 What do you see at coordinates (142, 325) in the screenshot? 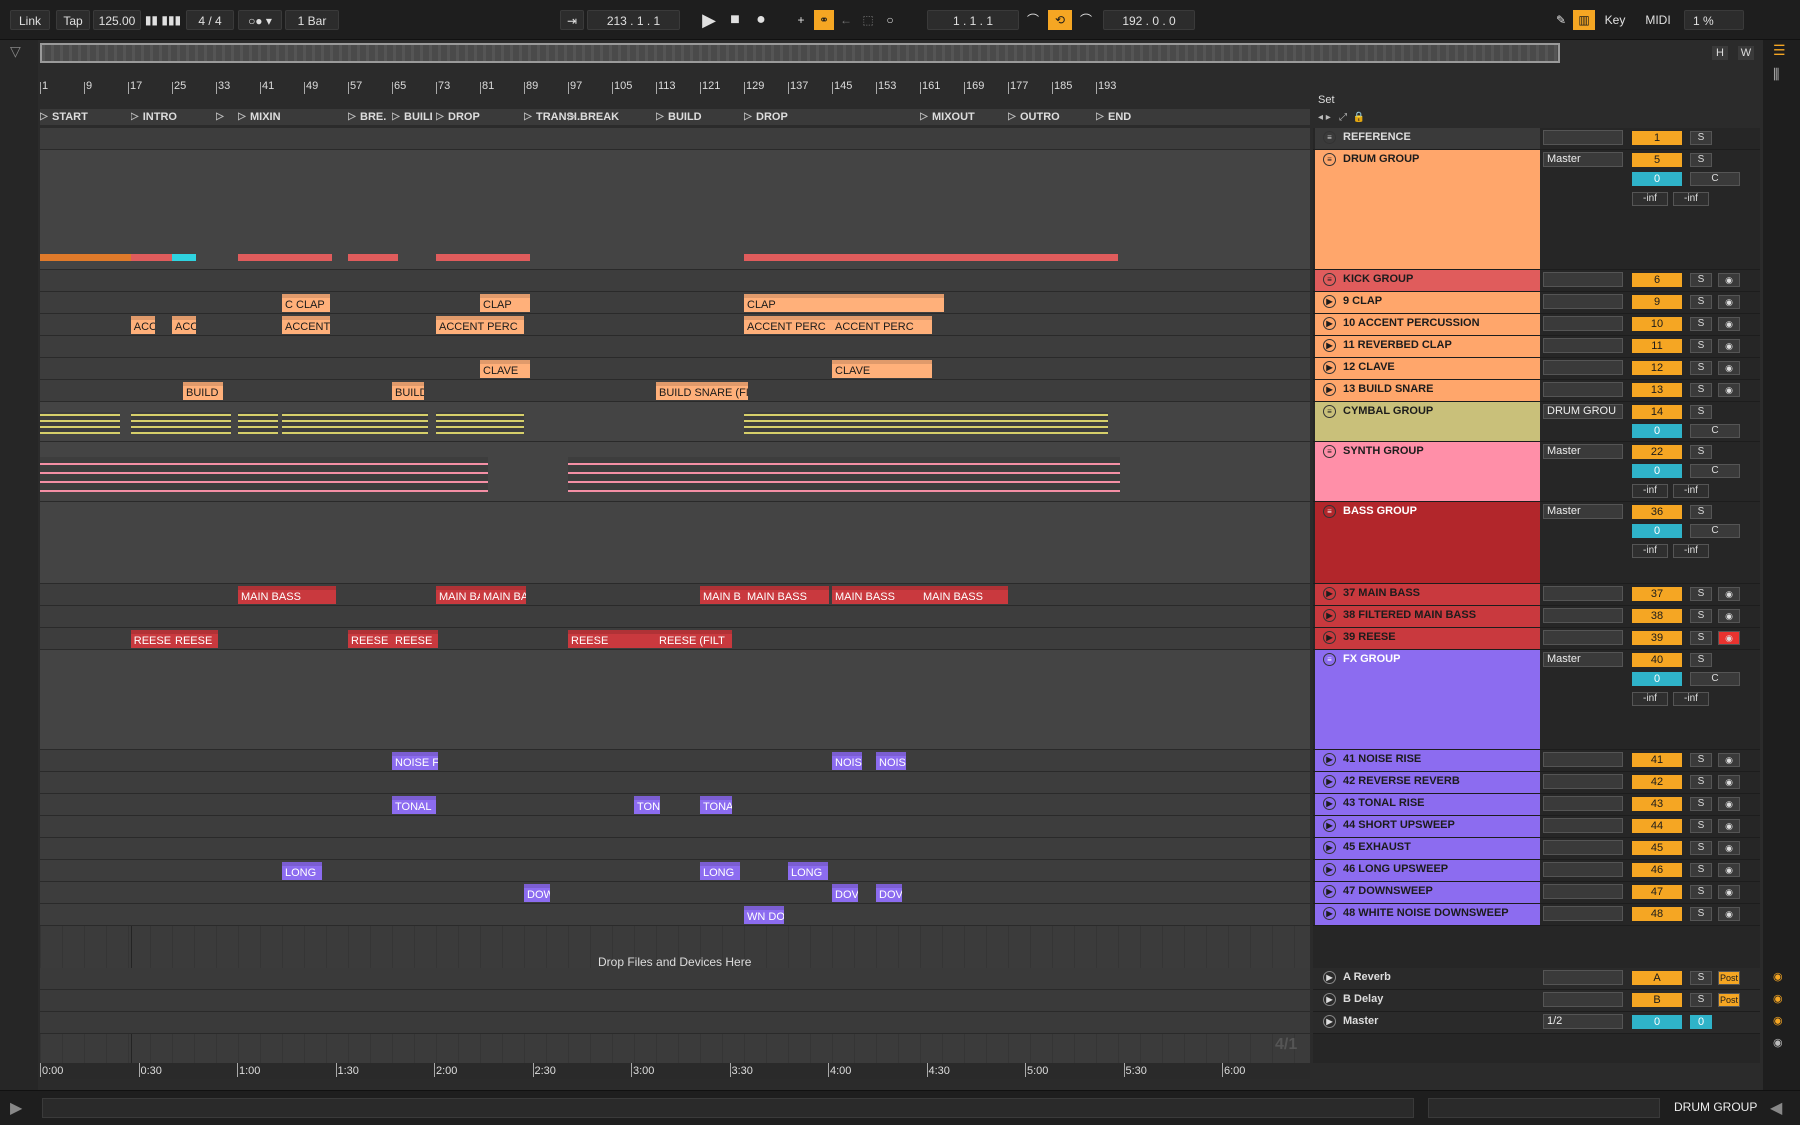
I see `clip: ACC` at bounding box center [142, 325].